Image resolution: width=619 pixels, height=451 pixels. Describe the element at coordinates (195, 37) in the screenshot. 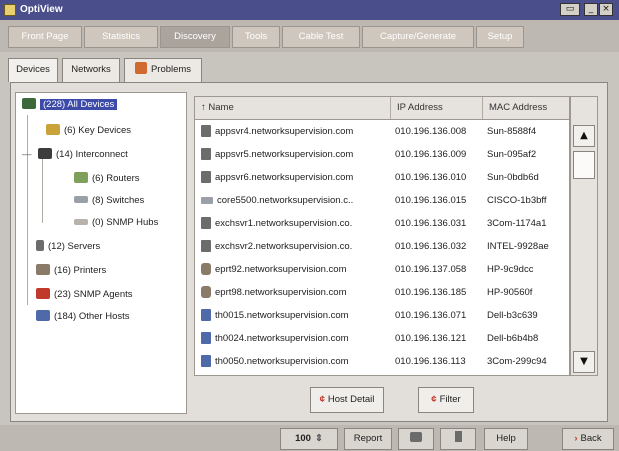

I see `tab-discovery: Discovery` at that location.